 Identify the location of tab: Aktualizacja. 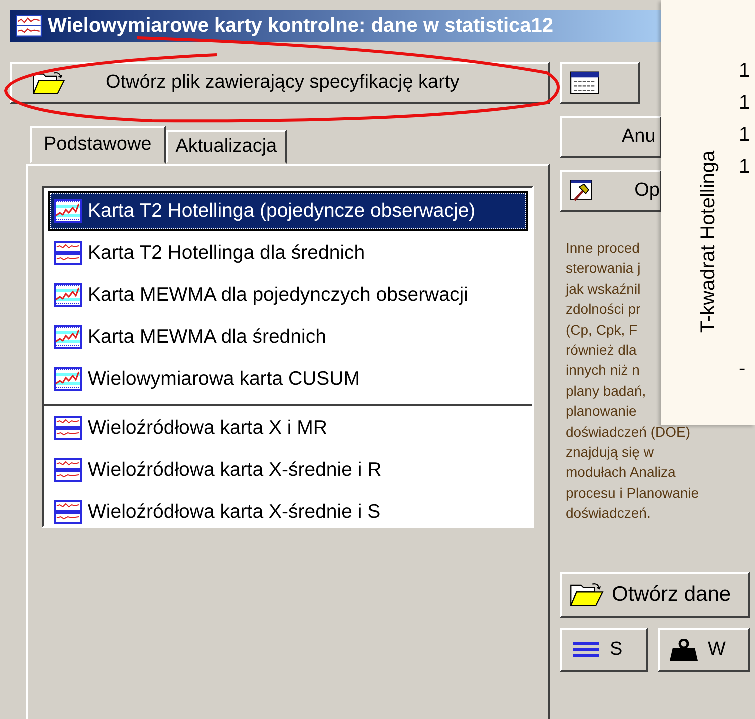
(227, 147).